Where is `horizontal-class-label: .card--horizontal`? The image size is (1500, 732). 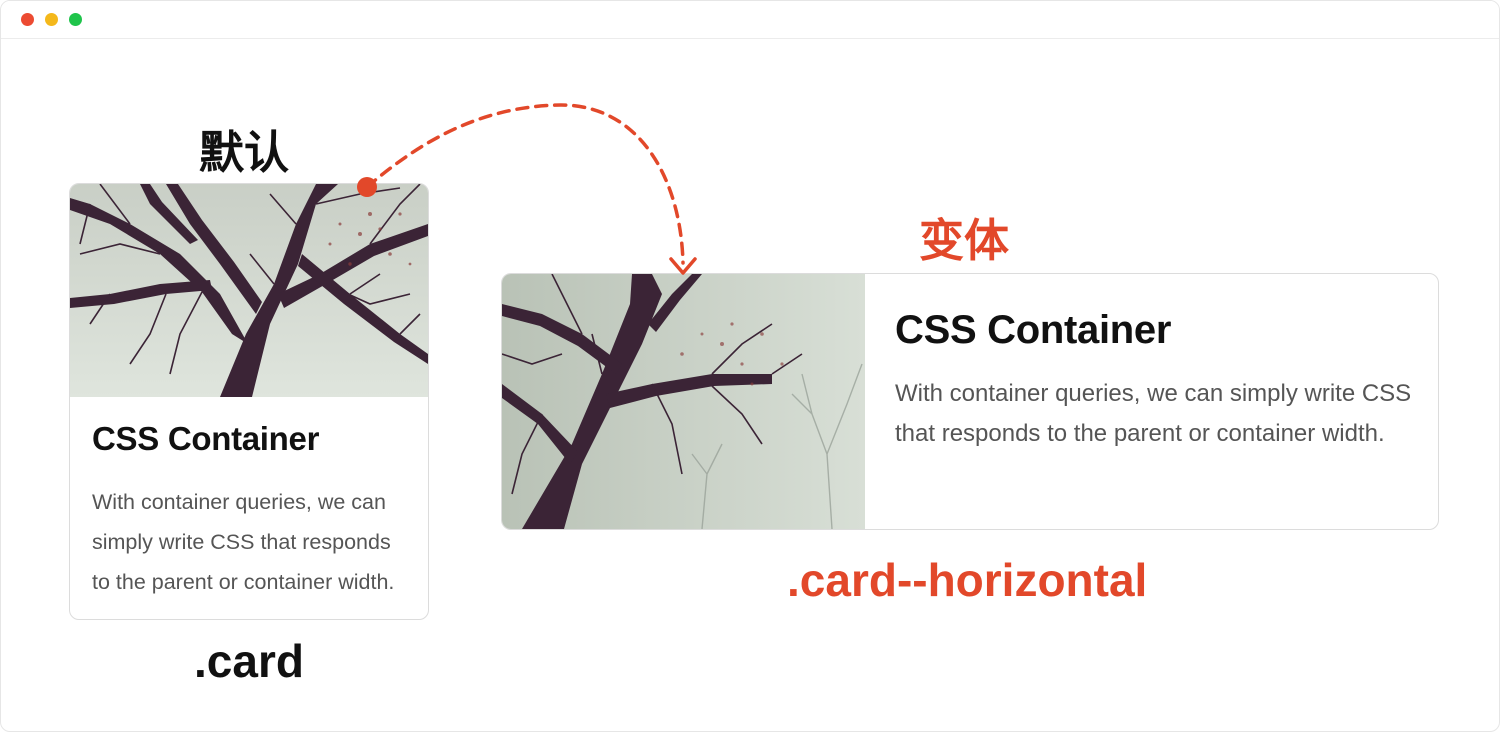
horizontal-class-label: .card--horizontal is located at coordinates (967, 580).